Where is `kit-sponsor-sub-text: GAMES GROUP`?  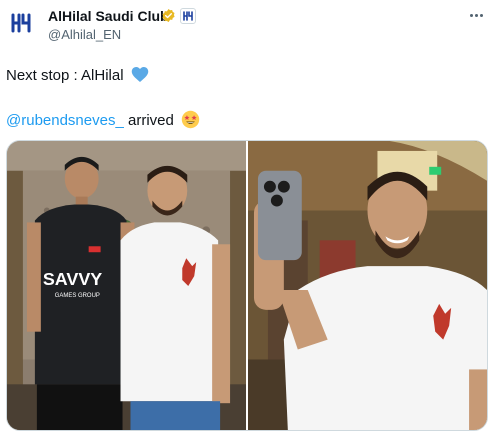 kit-sponsor-sub-text: GAMES GROUP is located at coordinates (77, 296).